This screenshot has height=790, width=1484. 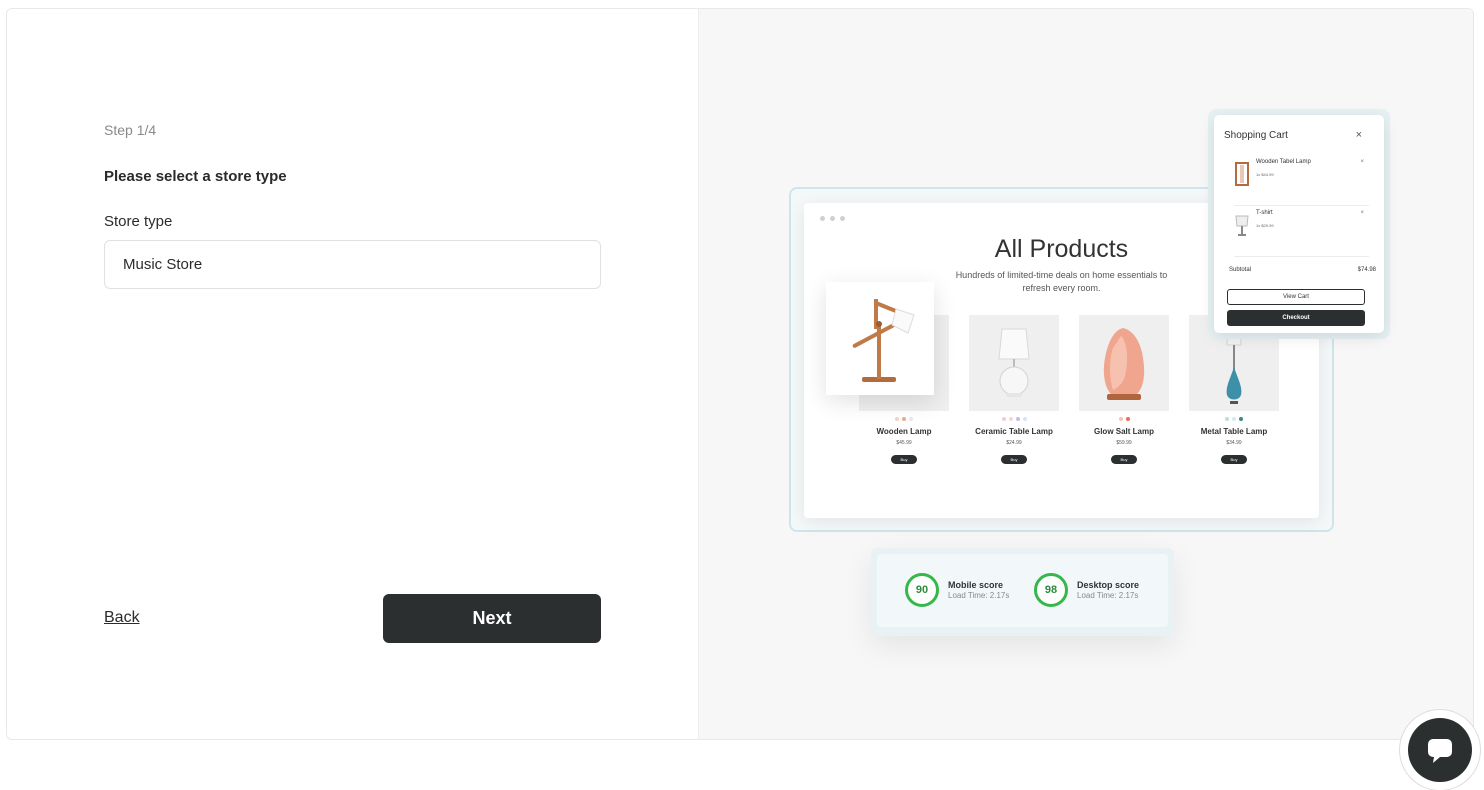 What do you see at coordinates (904, 431) in the screenshot?
I see `product-name: Wooden Lamp` at bounding box center [904, 431].